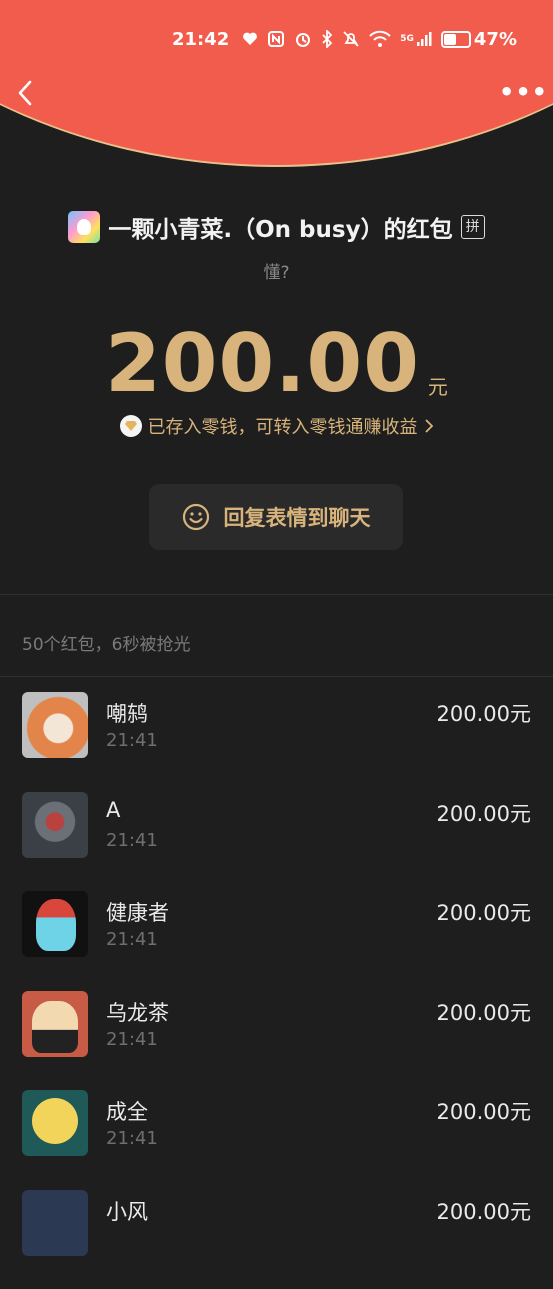 This screenshot has height=1289, width=553. I want to click on nfc-icon, so click(276, 39).